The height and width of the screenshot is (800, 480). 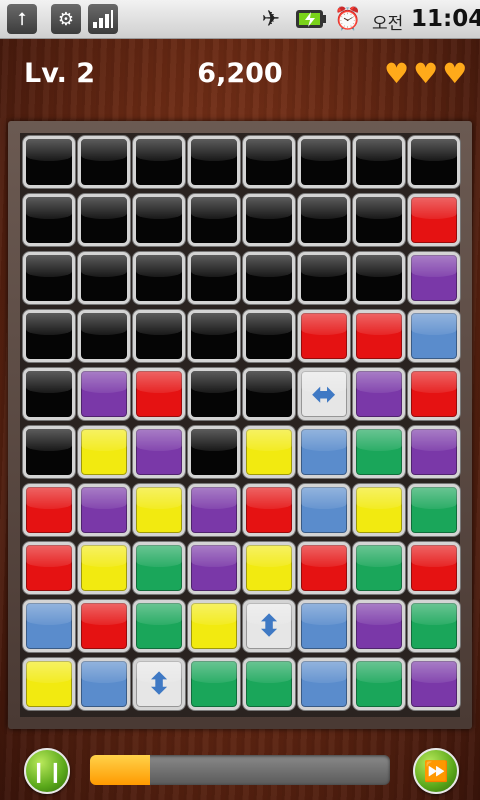 I want to click on status-bar: ⭡ ⚙ ✈ ⏰ 오전 11:04, so click(x=240, y=19).